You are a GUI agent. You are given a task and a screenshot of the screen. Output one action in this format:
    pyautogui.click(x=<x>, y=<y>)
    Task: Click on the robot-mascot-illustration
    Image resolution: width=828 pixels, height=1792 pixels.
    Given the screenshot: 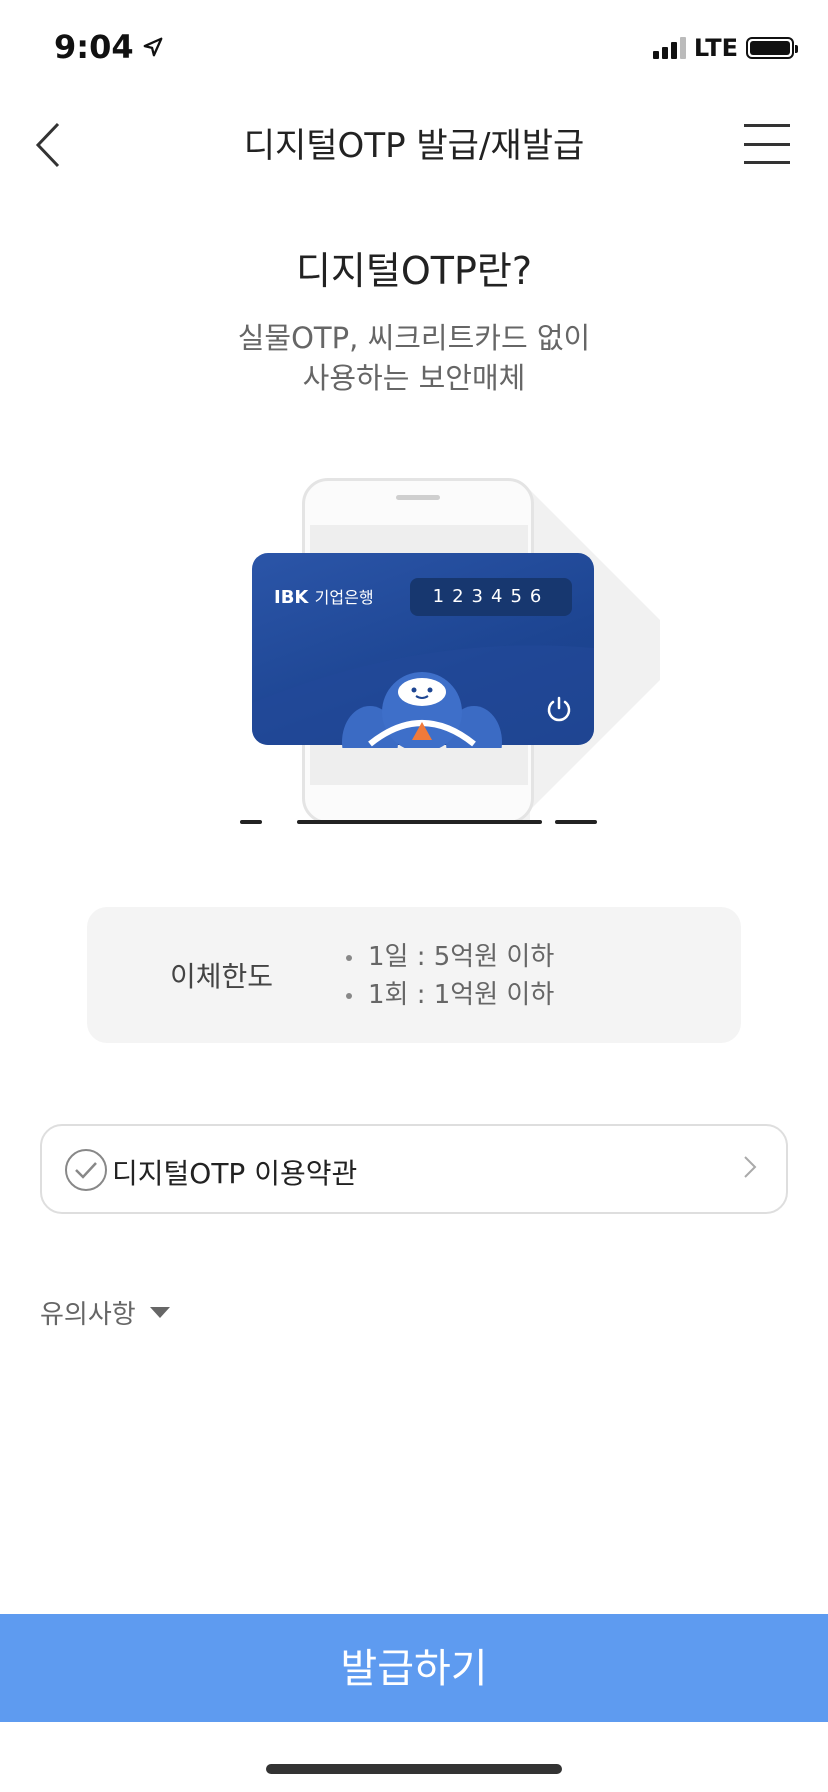 What is the action you would take?
    pyautogui.click(x=422, y=710)
    